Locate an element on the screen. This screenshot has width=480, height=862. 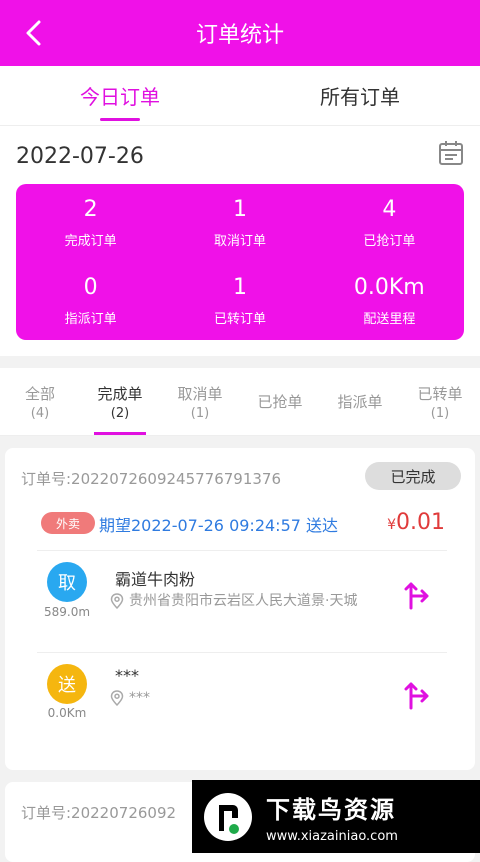
stat-assigned: 0 指派订单 is located at coordinates (90, 301).